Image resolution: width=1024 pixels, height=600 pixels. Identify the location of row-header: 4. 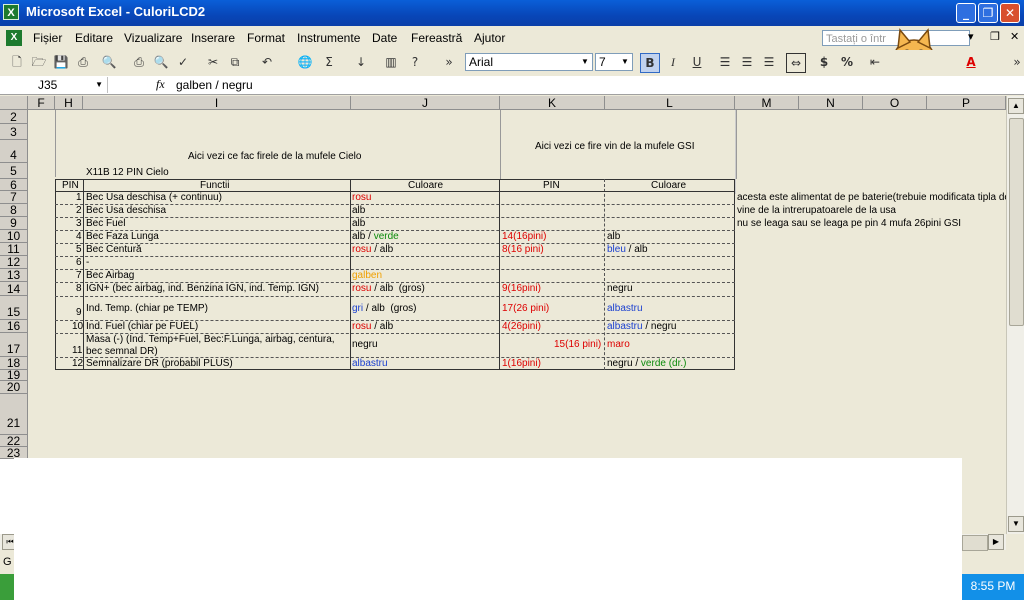
(14, 151).